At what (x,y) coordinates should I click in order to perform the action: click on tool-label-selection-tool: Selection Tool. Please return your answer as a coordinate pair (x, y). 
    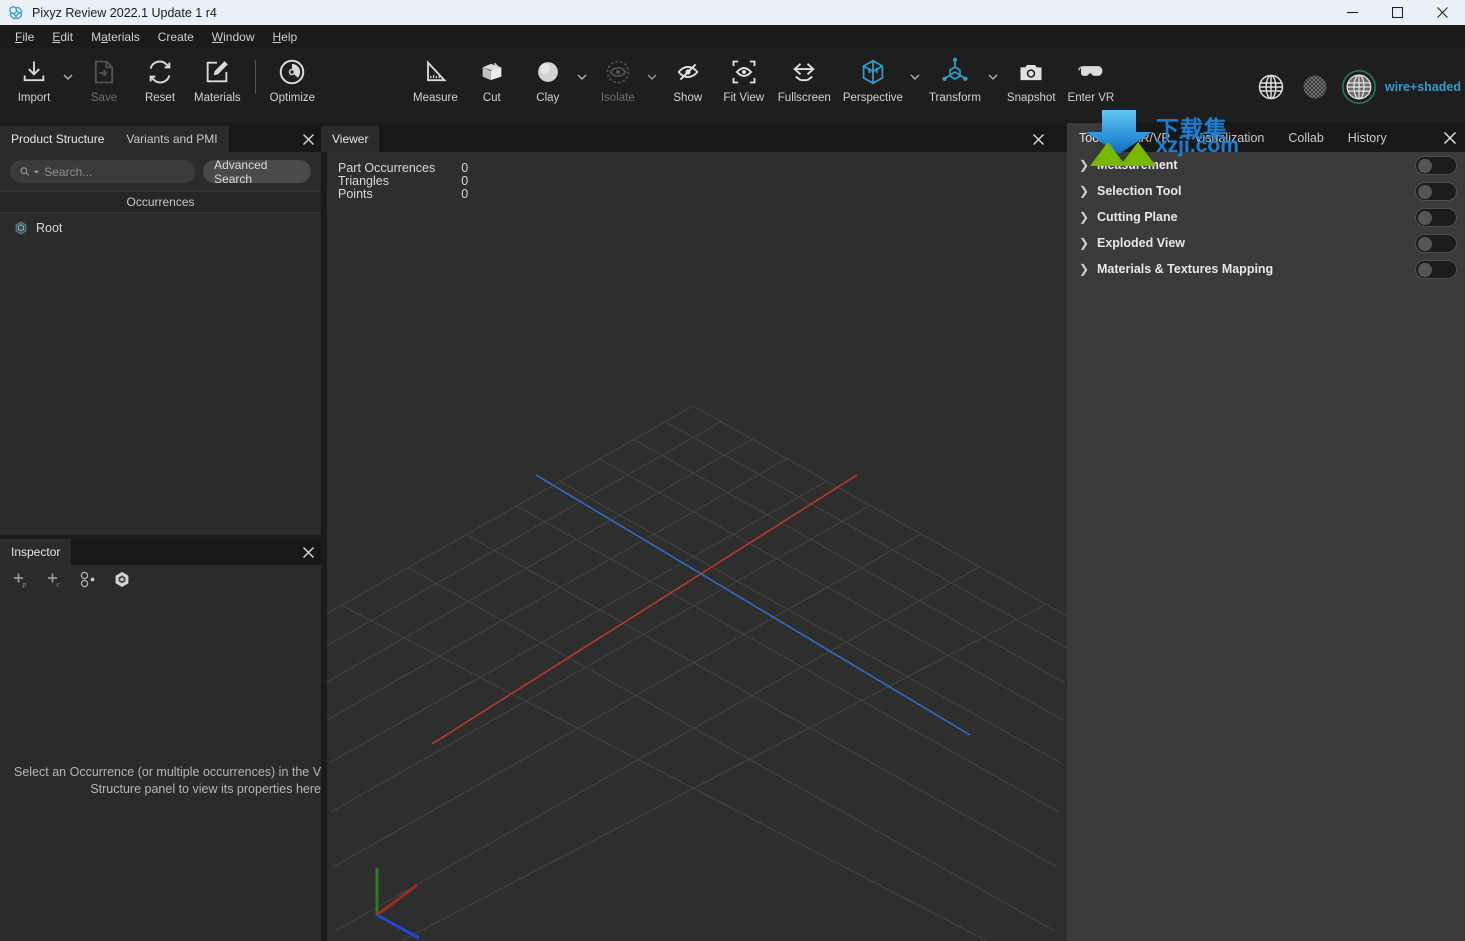
    Looking at the image, I should click on (1139, 191).